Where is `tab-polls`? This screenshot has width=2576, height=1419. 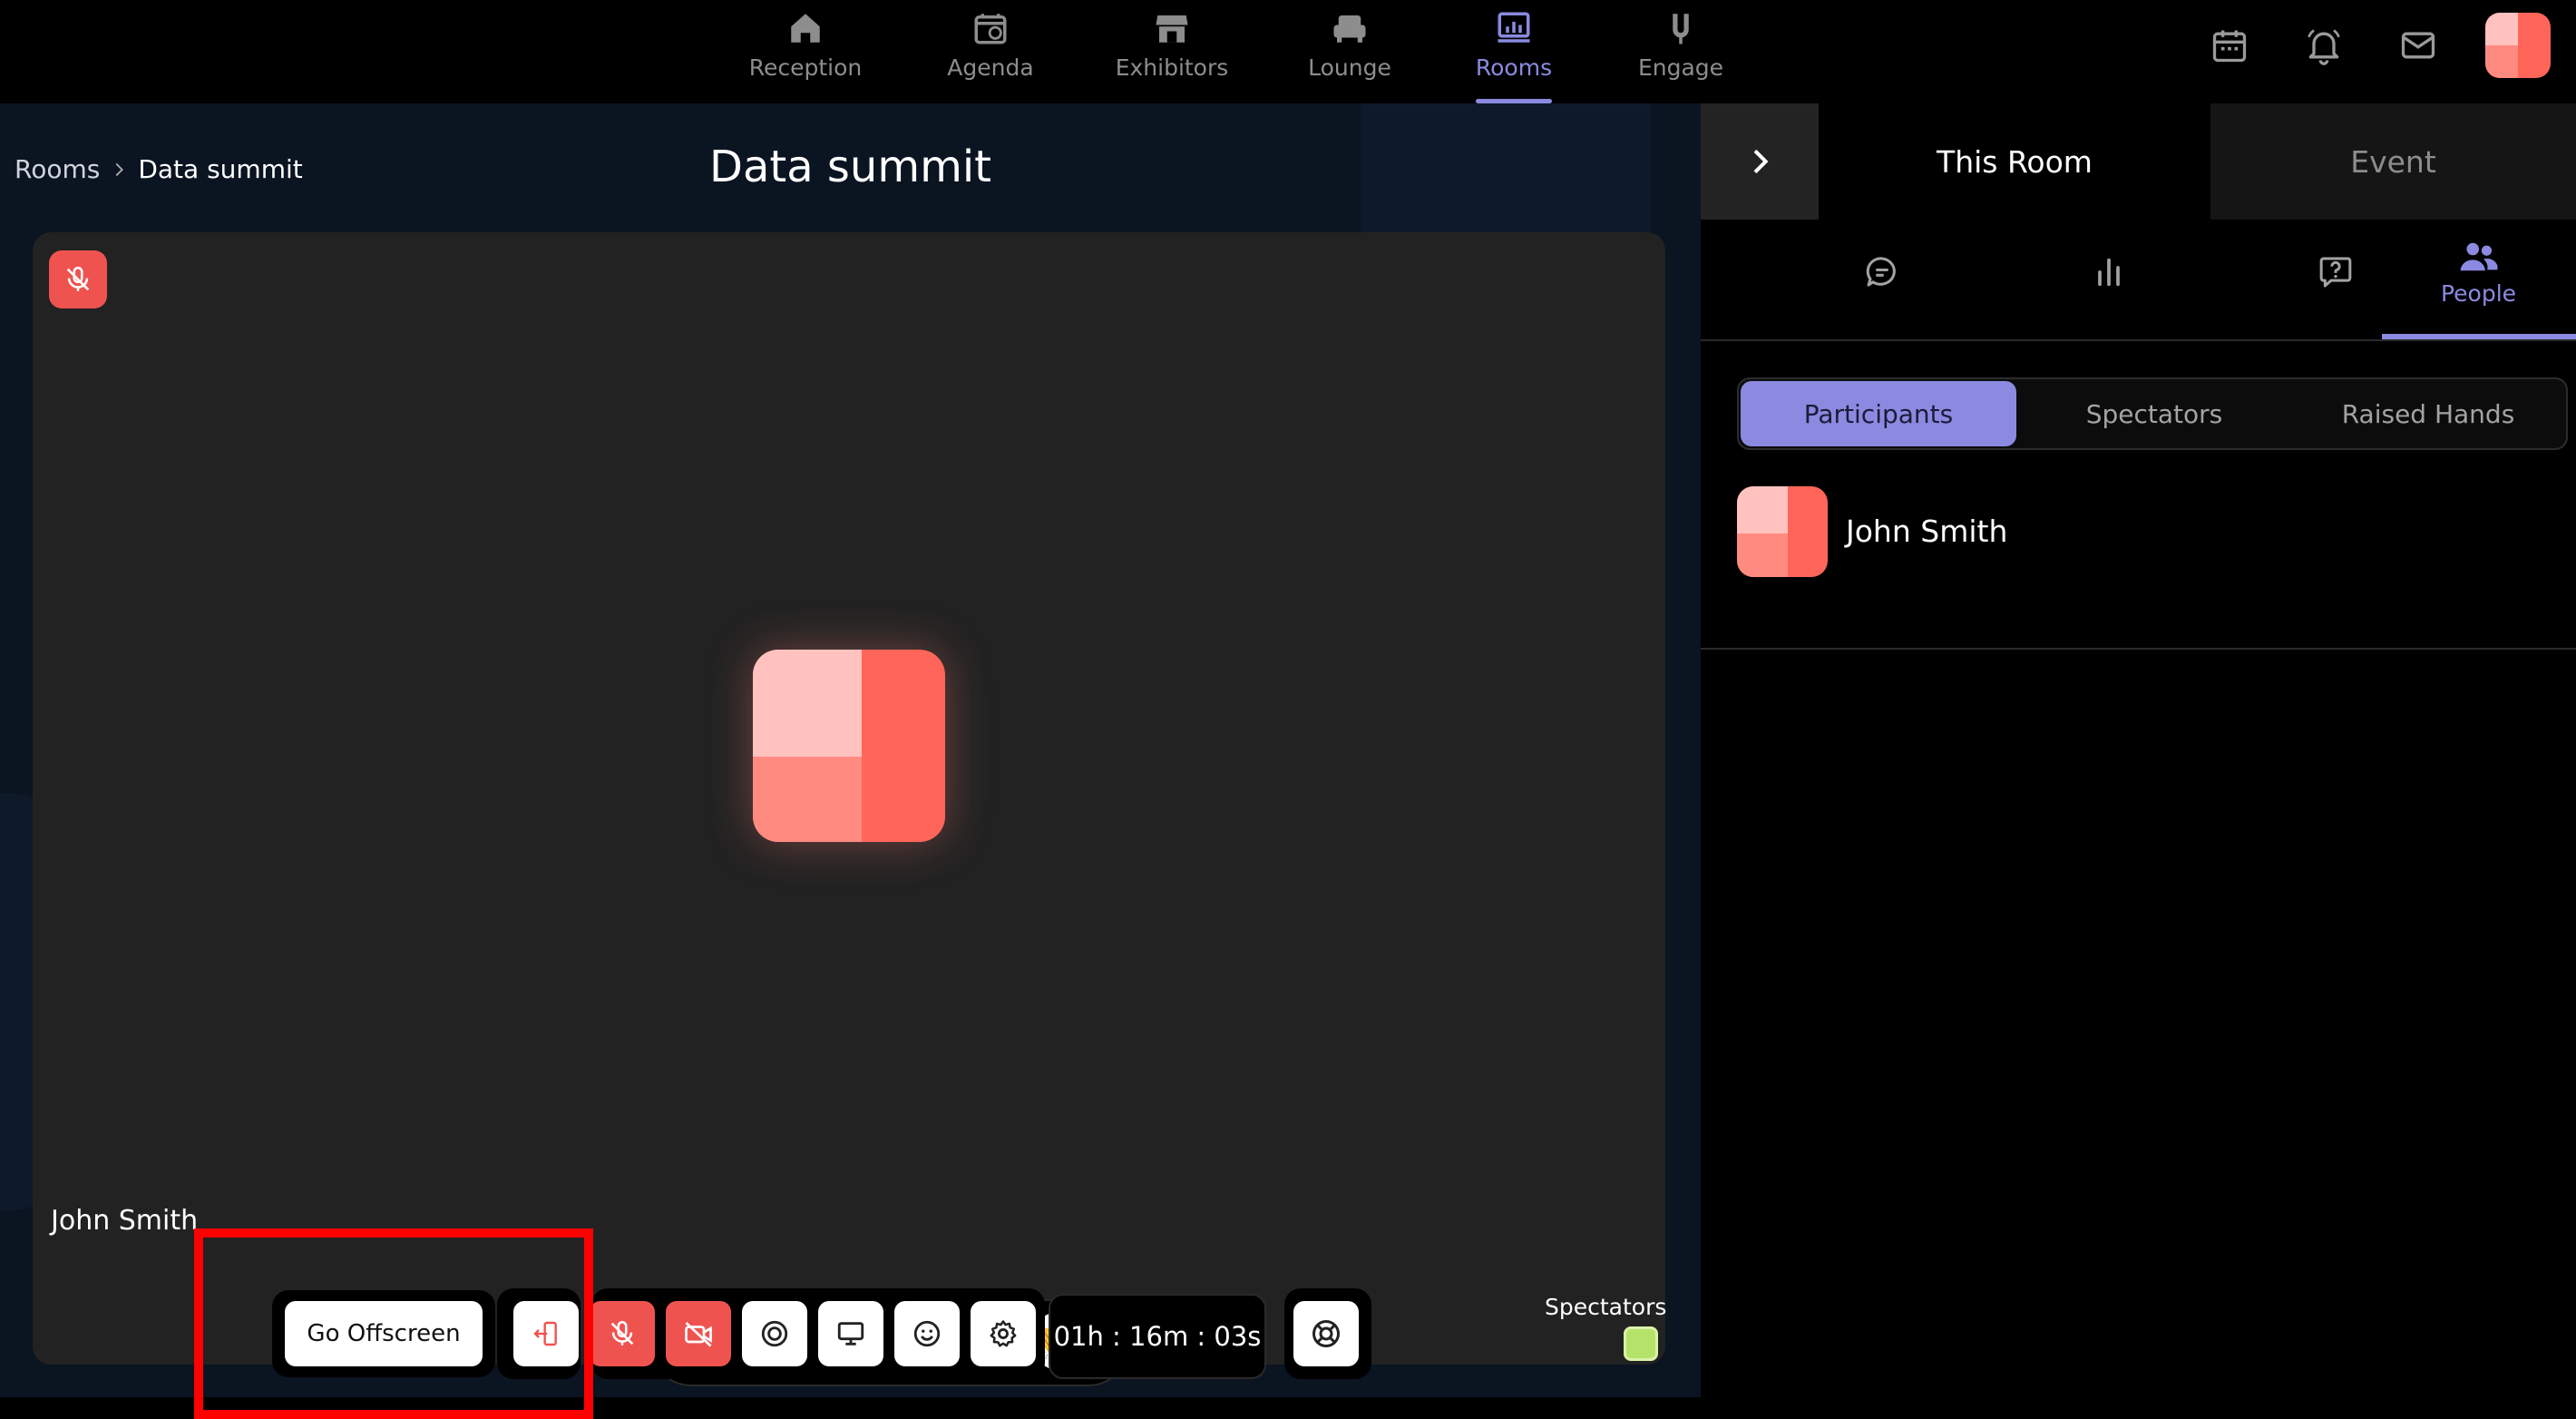 tab-polls is located at coordinates (2108, 272).